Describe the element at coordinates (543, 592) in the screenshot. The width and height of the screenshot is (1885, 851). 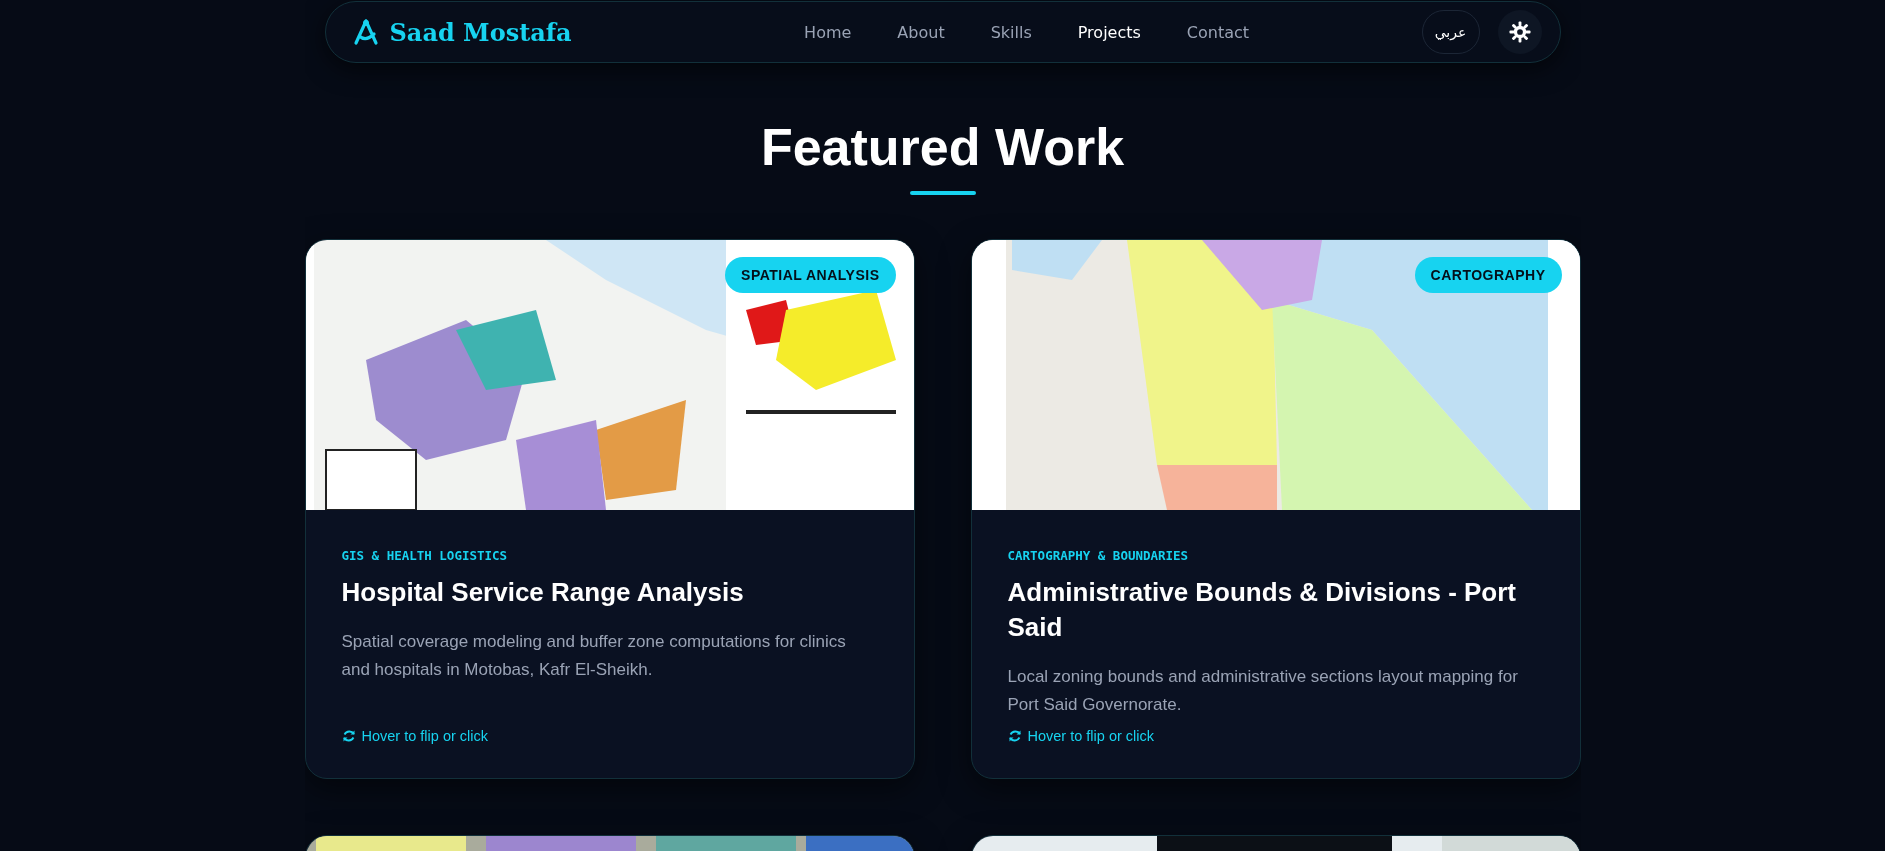
I see `project-title: Hospital Service Range Analysis` at that location.